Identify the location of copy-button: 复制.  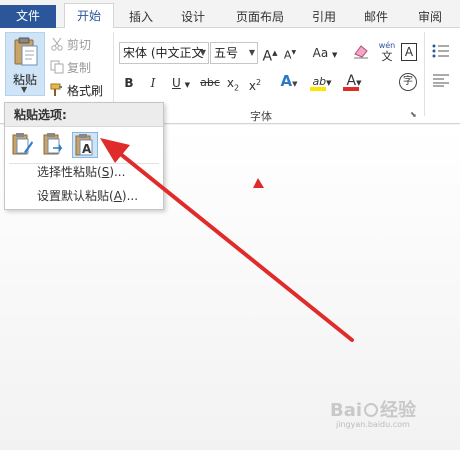
(70, 68).